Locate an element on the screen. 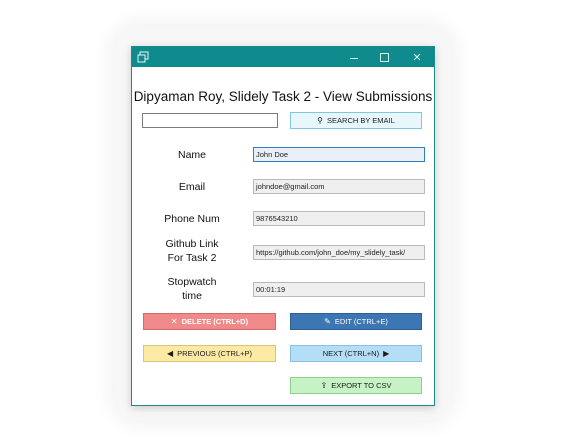 This screenshot has height=439, width=568. delete-button-label: DELETE (CTRL+D) is located at coordinates (215, 321).